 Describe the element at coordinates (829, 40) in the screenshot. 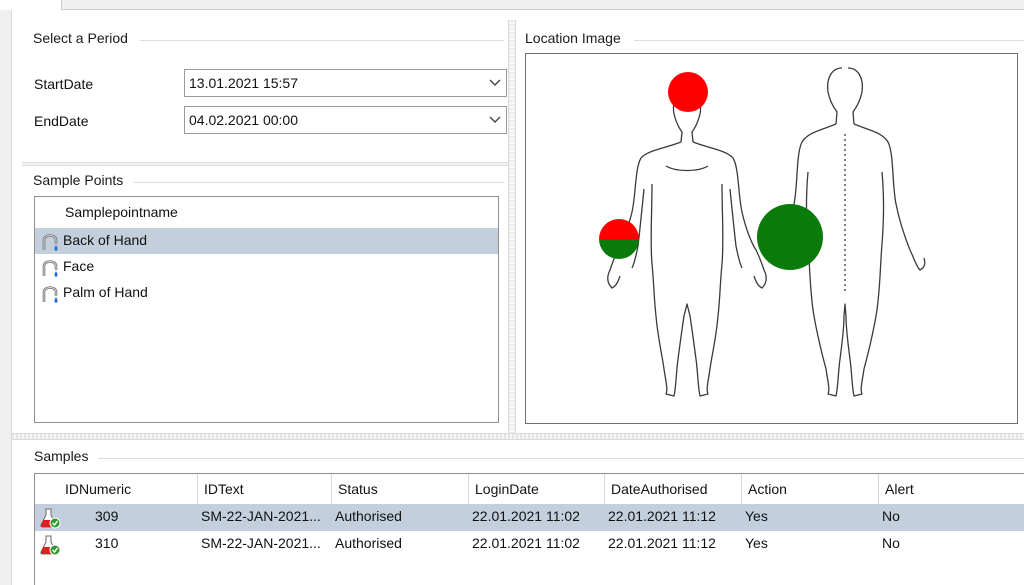

I see `location-image-line` at that location.